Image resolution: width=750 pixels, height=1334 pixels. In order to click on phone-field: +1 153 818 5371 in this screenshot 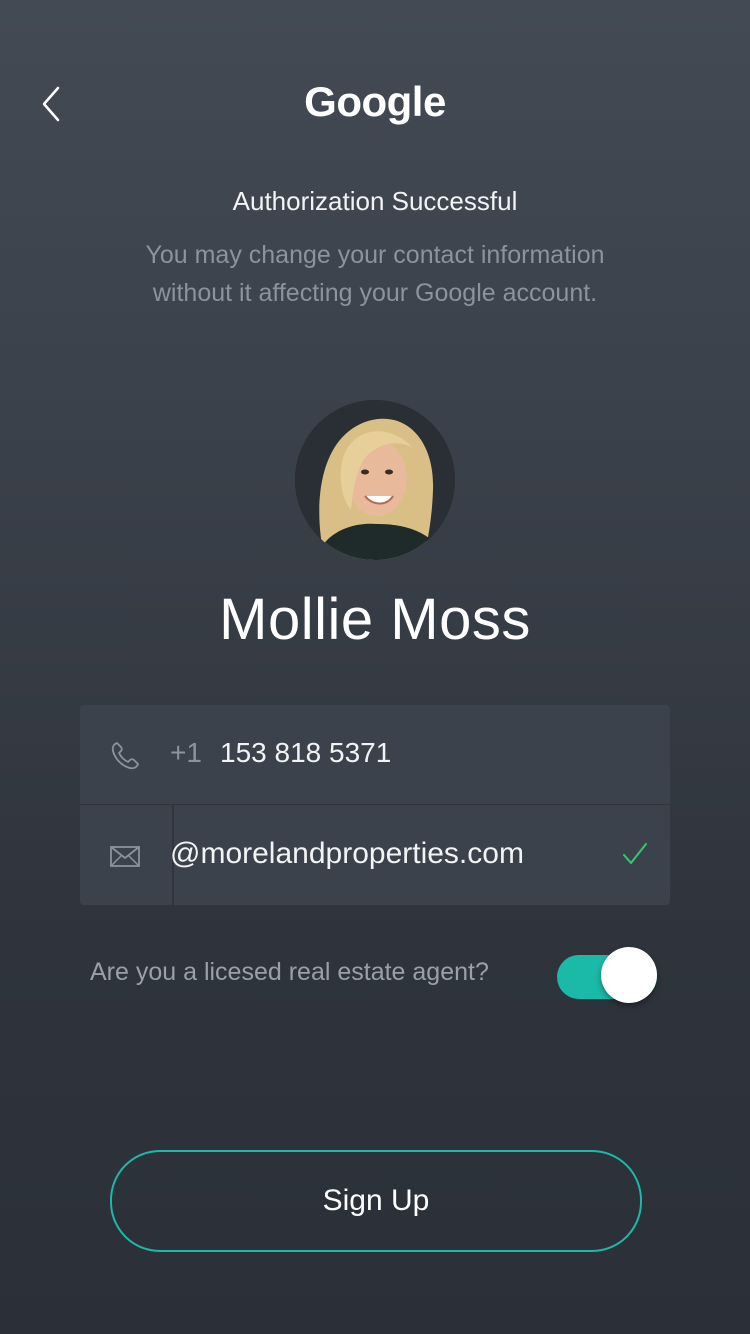, I will do `click(375, 754)`.